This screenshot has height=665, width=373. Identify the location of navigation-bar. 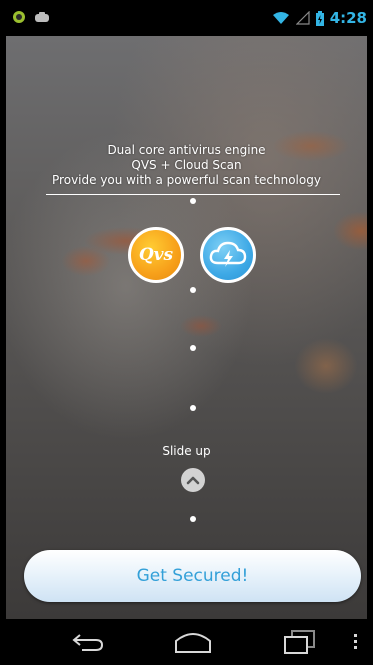
(186, 642).